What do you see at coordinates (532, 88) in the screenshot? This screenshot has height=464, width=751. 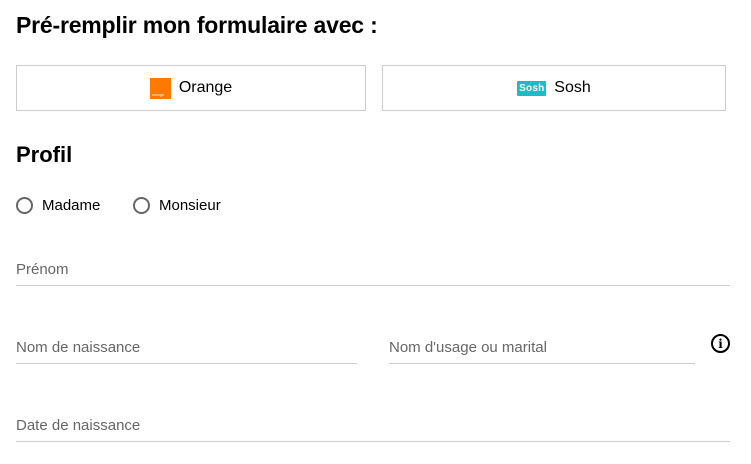 I see `sosh-logo-icon: Sosh` at bounding box center [532, 88].